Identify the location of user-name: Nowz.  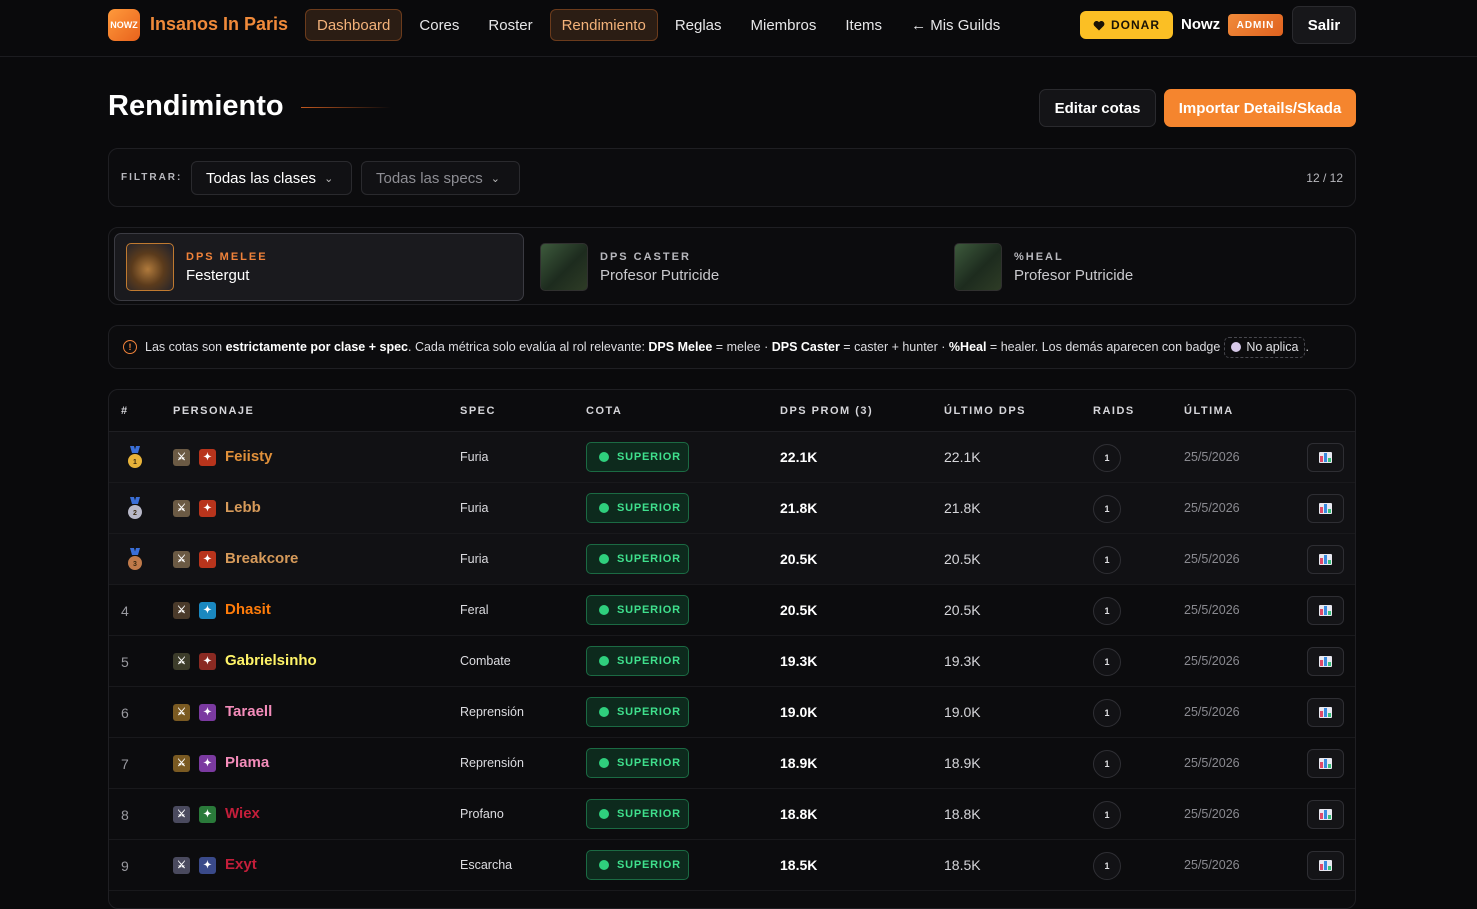
(1201, 24).